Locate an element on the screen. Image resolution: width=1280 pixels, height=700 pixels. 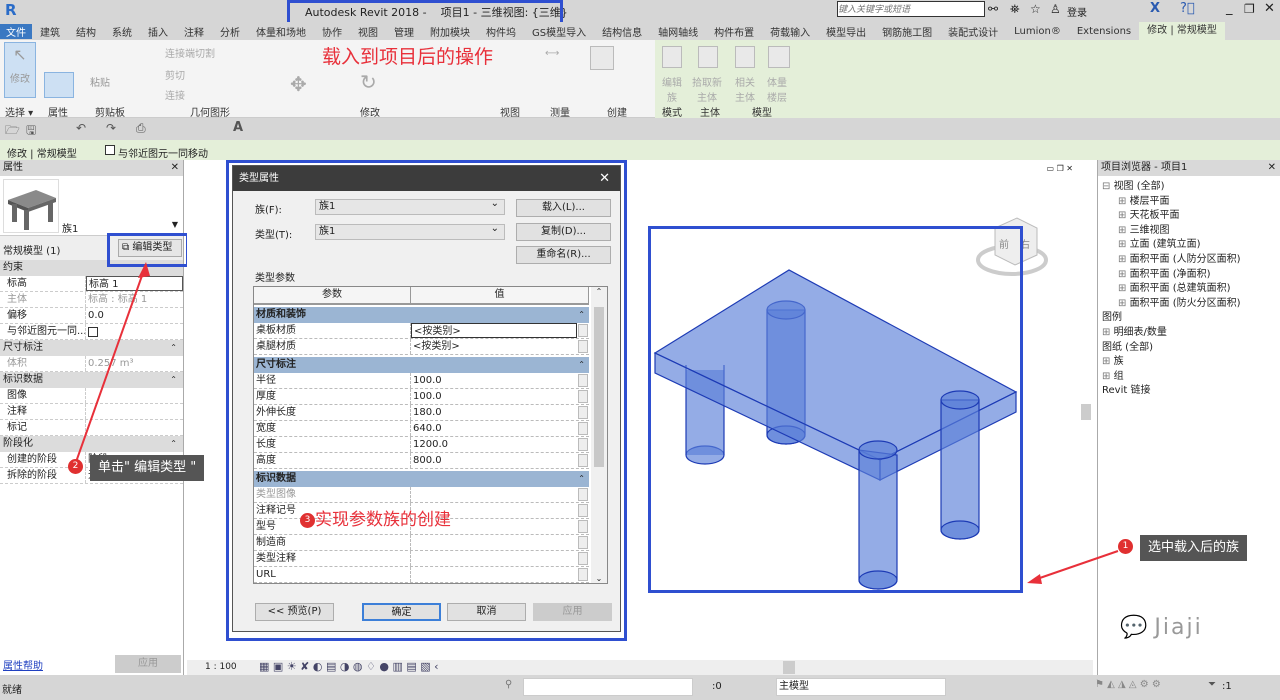
selection-icons: ⚑ ◭ ◮ ◬ ⚙ ⚙ is located at coordinates (1128, 684).